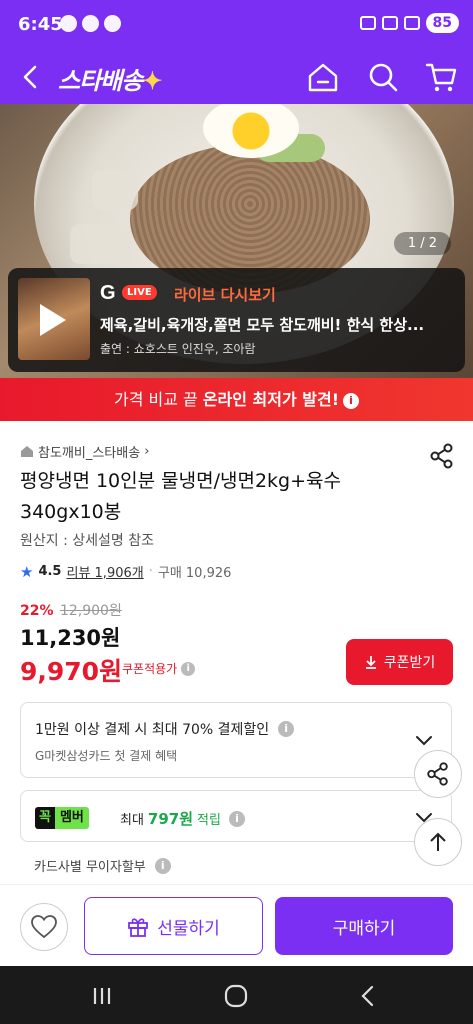  Describe the element at coordinates (367, 23) in the screenshot. I see `mute-icon` at that location.